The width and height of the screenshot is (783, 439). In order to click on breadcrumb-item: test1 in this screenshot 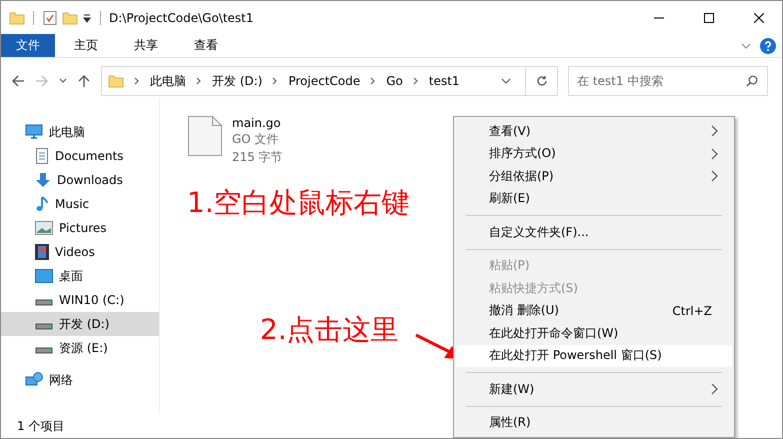, I will do `click(444, 81)`.